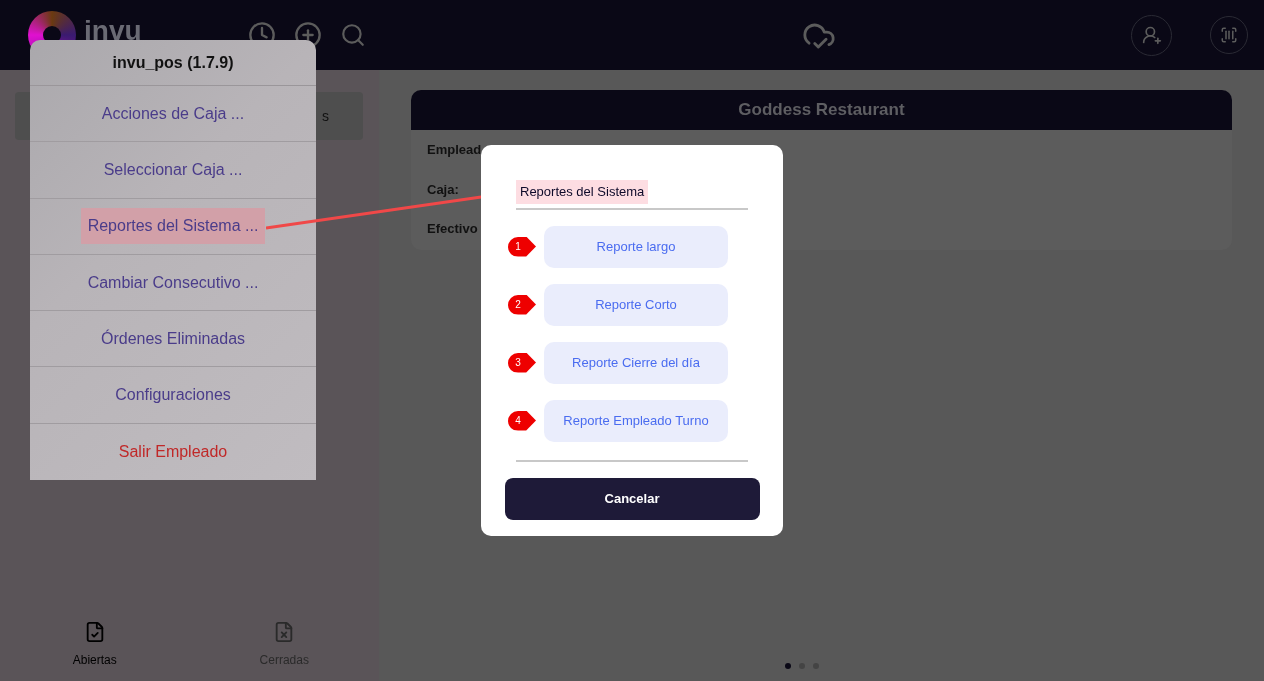  What do you see at coordinates (353, 35) in the screenshot?
I see `search-icon` at bounding box center [353, 35].